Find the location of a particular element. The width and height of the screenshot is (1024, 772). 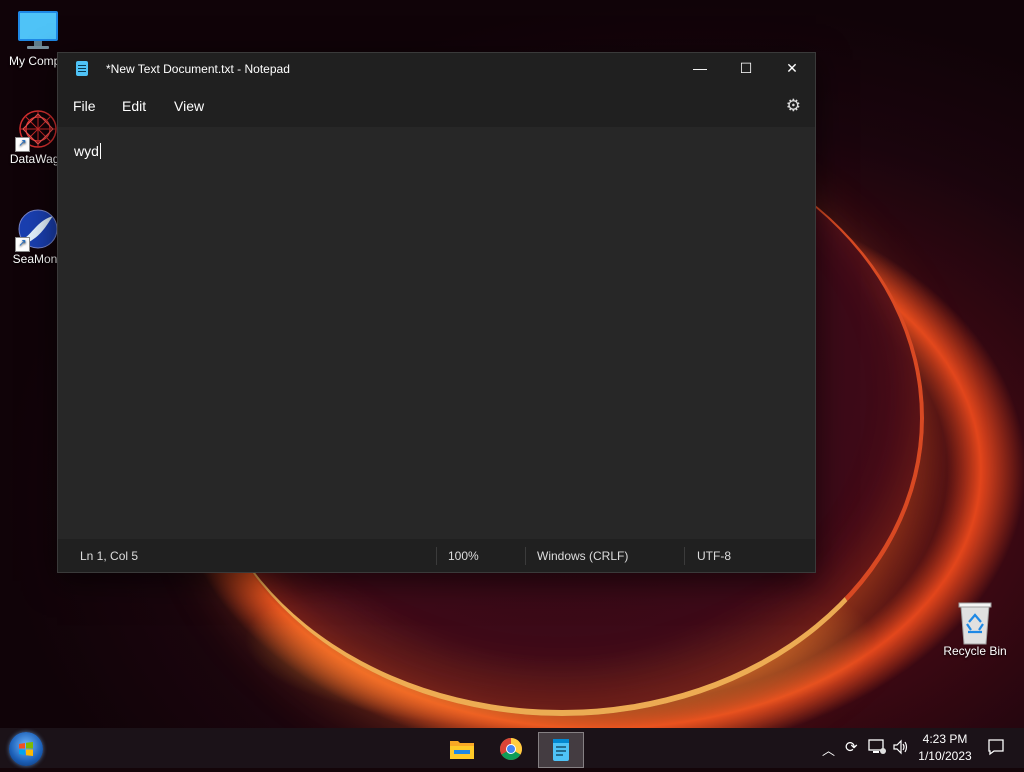

desktop-icon-label: Recycle Bin is located at coordinates (975, 651).